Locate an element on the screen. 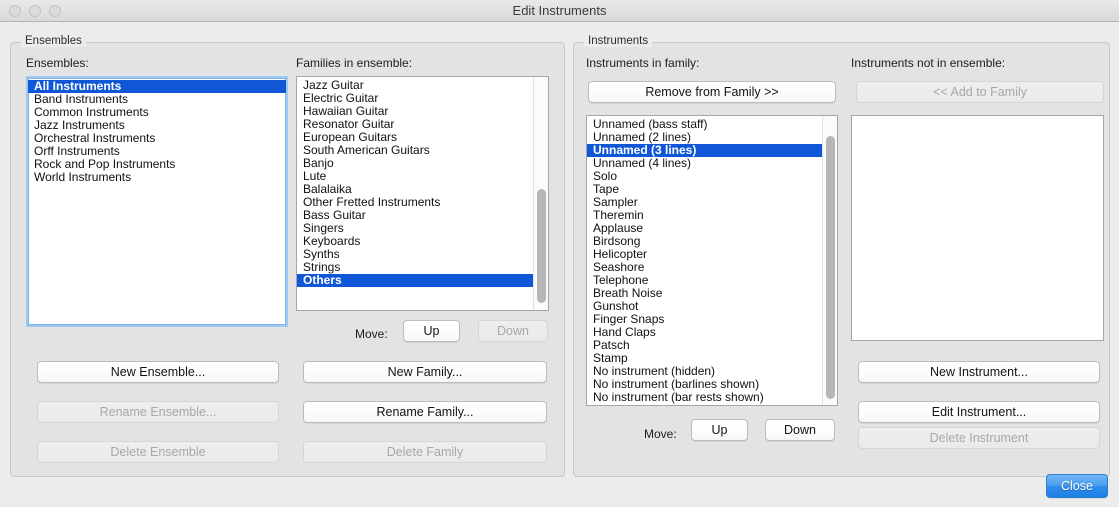 This screenshot has width=1119, height=507. window-title: Edit Instruments is located at coordinates (559, 10).